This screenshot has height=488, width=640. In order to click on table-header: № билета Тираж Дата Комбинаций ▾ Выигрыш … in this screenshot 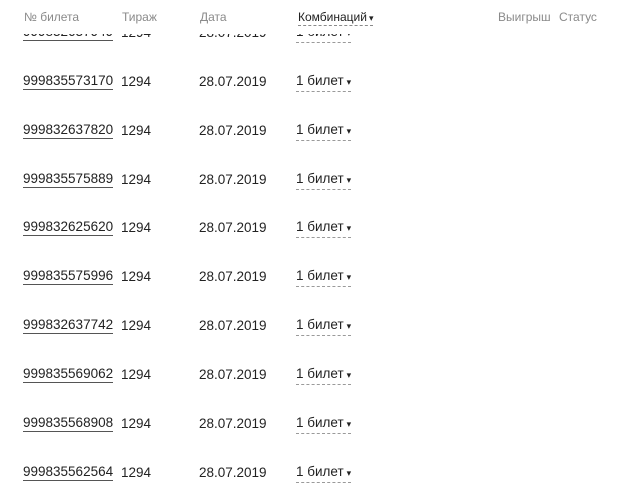, I will do `click(320, 17)`.